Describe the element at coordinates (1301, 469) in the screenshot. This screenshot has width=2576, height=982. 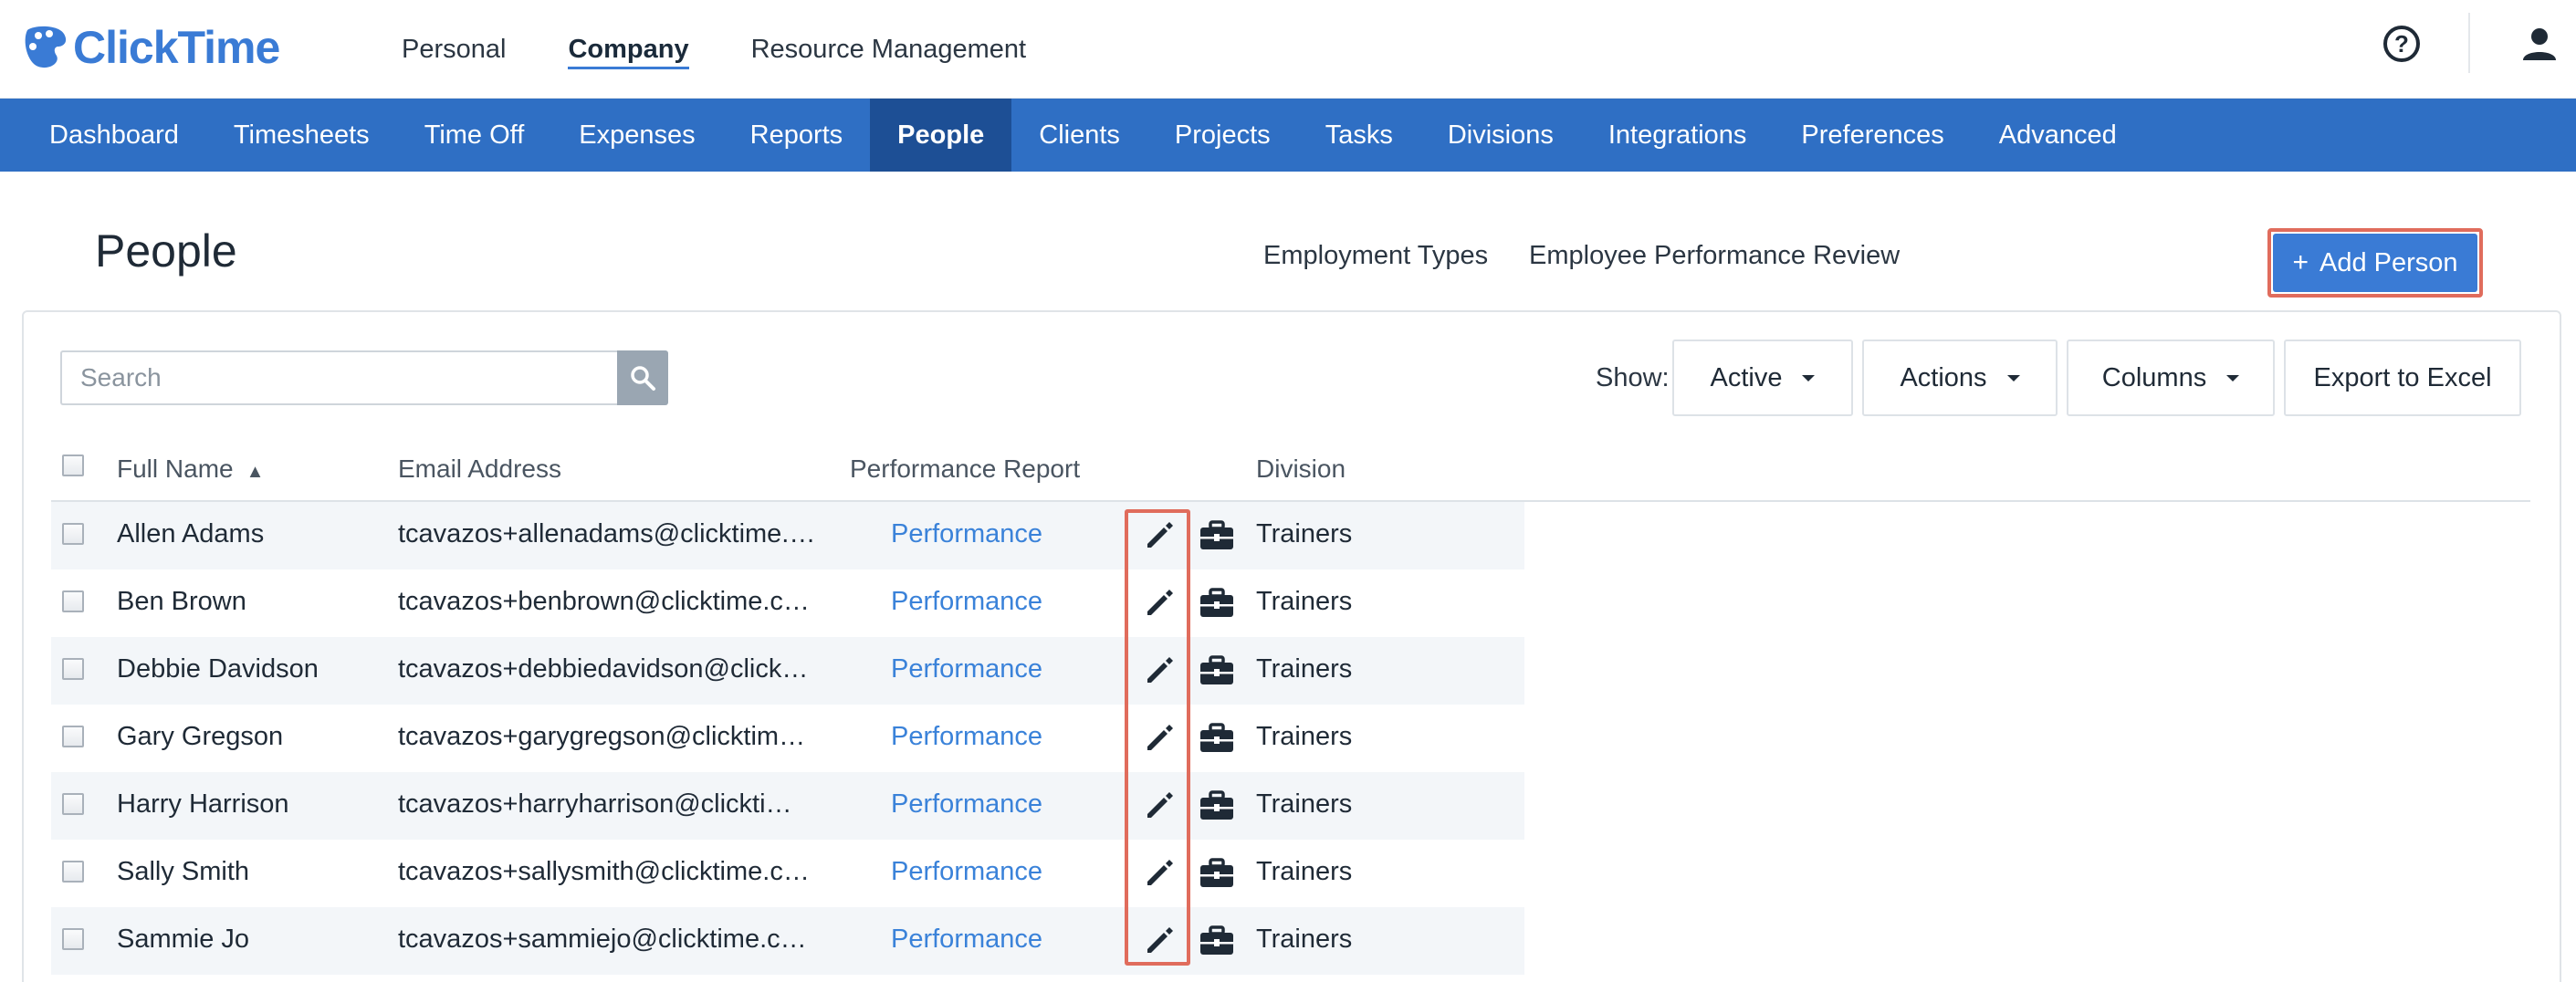
I see `header-division: Division` at that location.